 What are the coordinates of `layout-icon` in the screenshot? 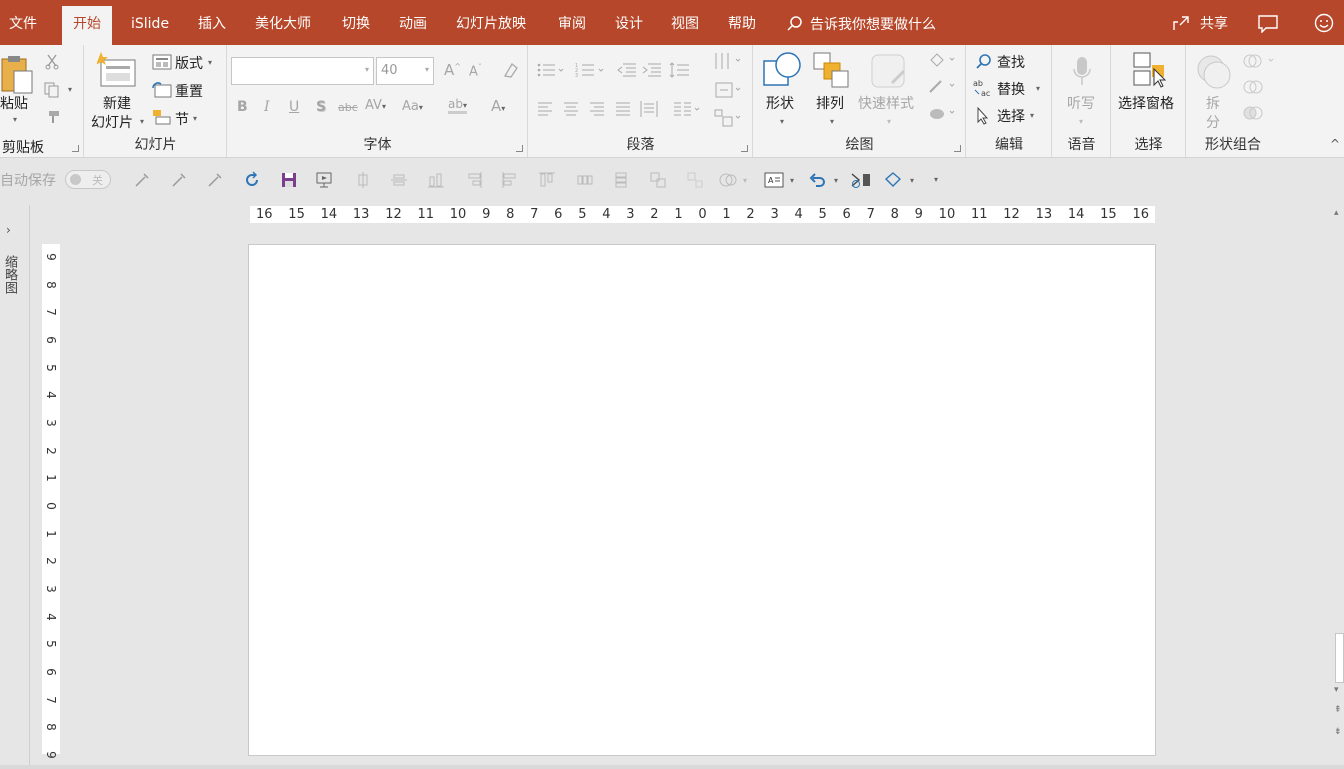 It's located at (162, 62).